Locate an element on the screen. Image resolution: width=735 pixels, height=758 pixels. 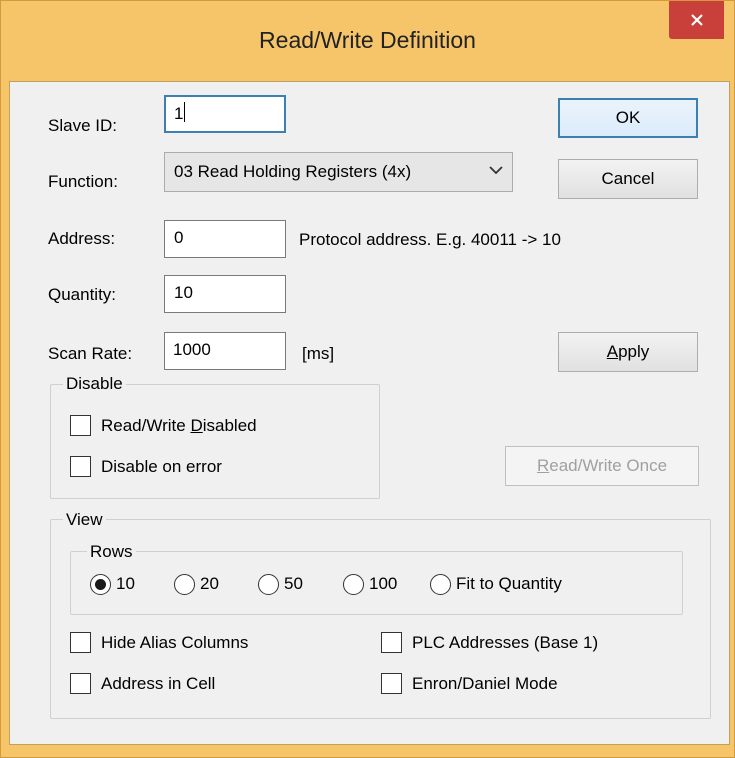
disable-on-error-checkbox is located at coordinates (80, 466).